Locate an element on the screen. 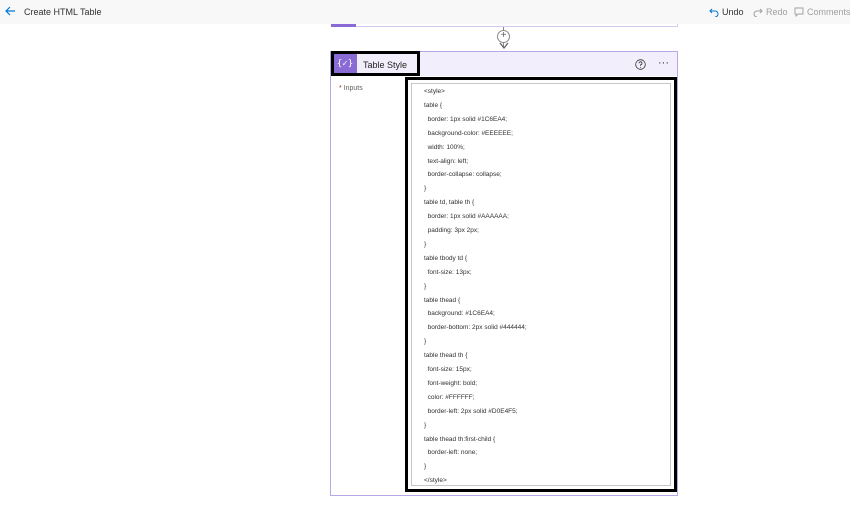 The height and width of the screenshot is (510, 850). code-line: table thead th:first-child { is located at coordinates (460, 439).